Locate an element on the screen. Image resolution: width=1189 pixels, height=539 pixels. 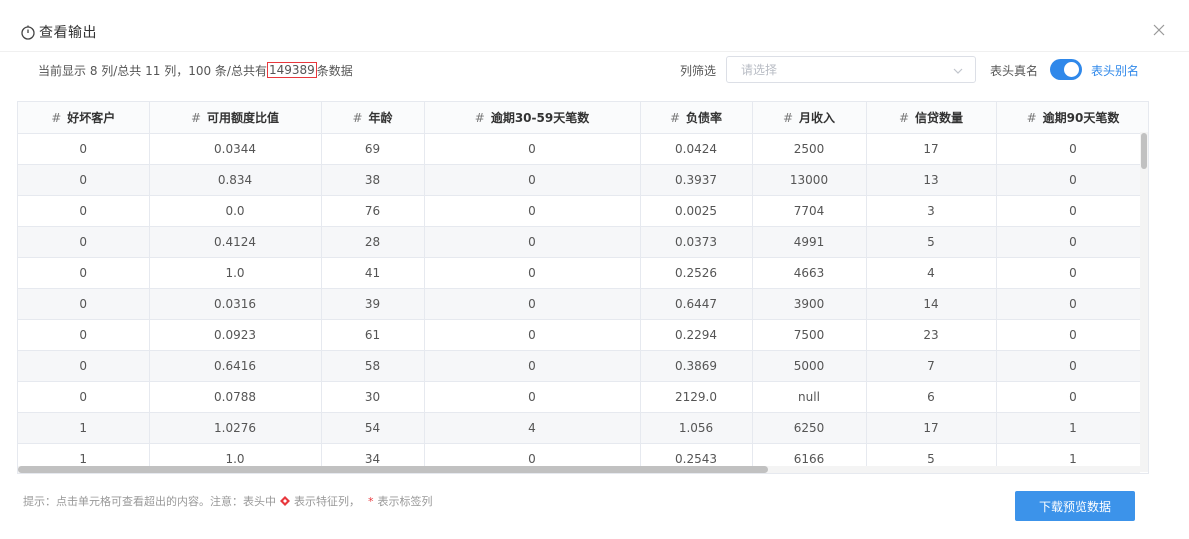
table-cell: 0.0316 is located at coordinates (235, 304).